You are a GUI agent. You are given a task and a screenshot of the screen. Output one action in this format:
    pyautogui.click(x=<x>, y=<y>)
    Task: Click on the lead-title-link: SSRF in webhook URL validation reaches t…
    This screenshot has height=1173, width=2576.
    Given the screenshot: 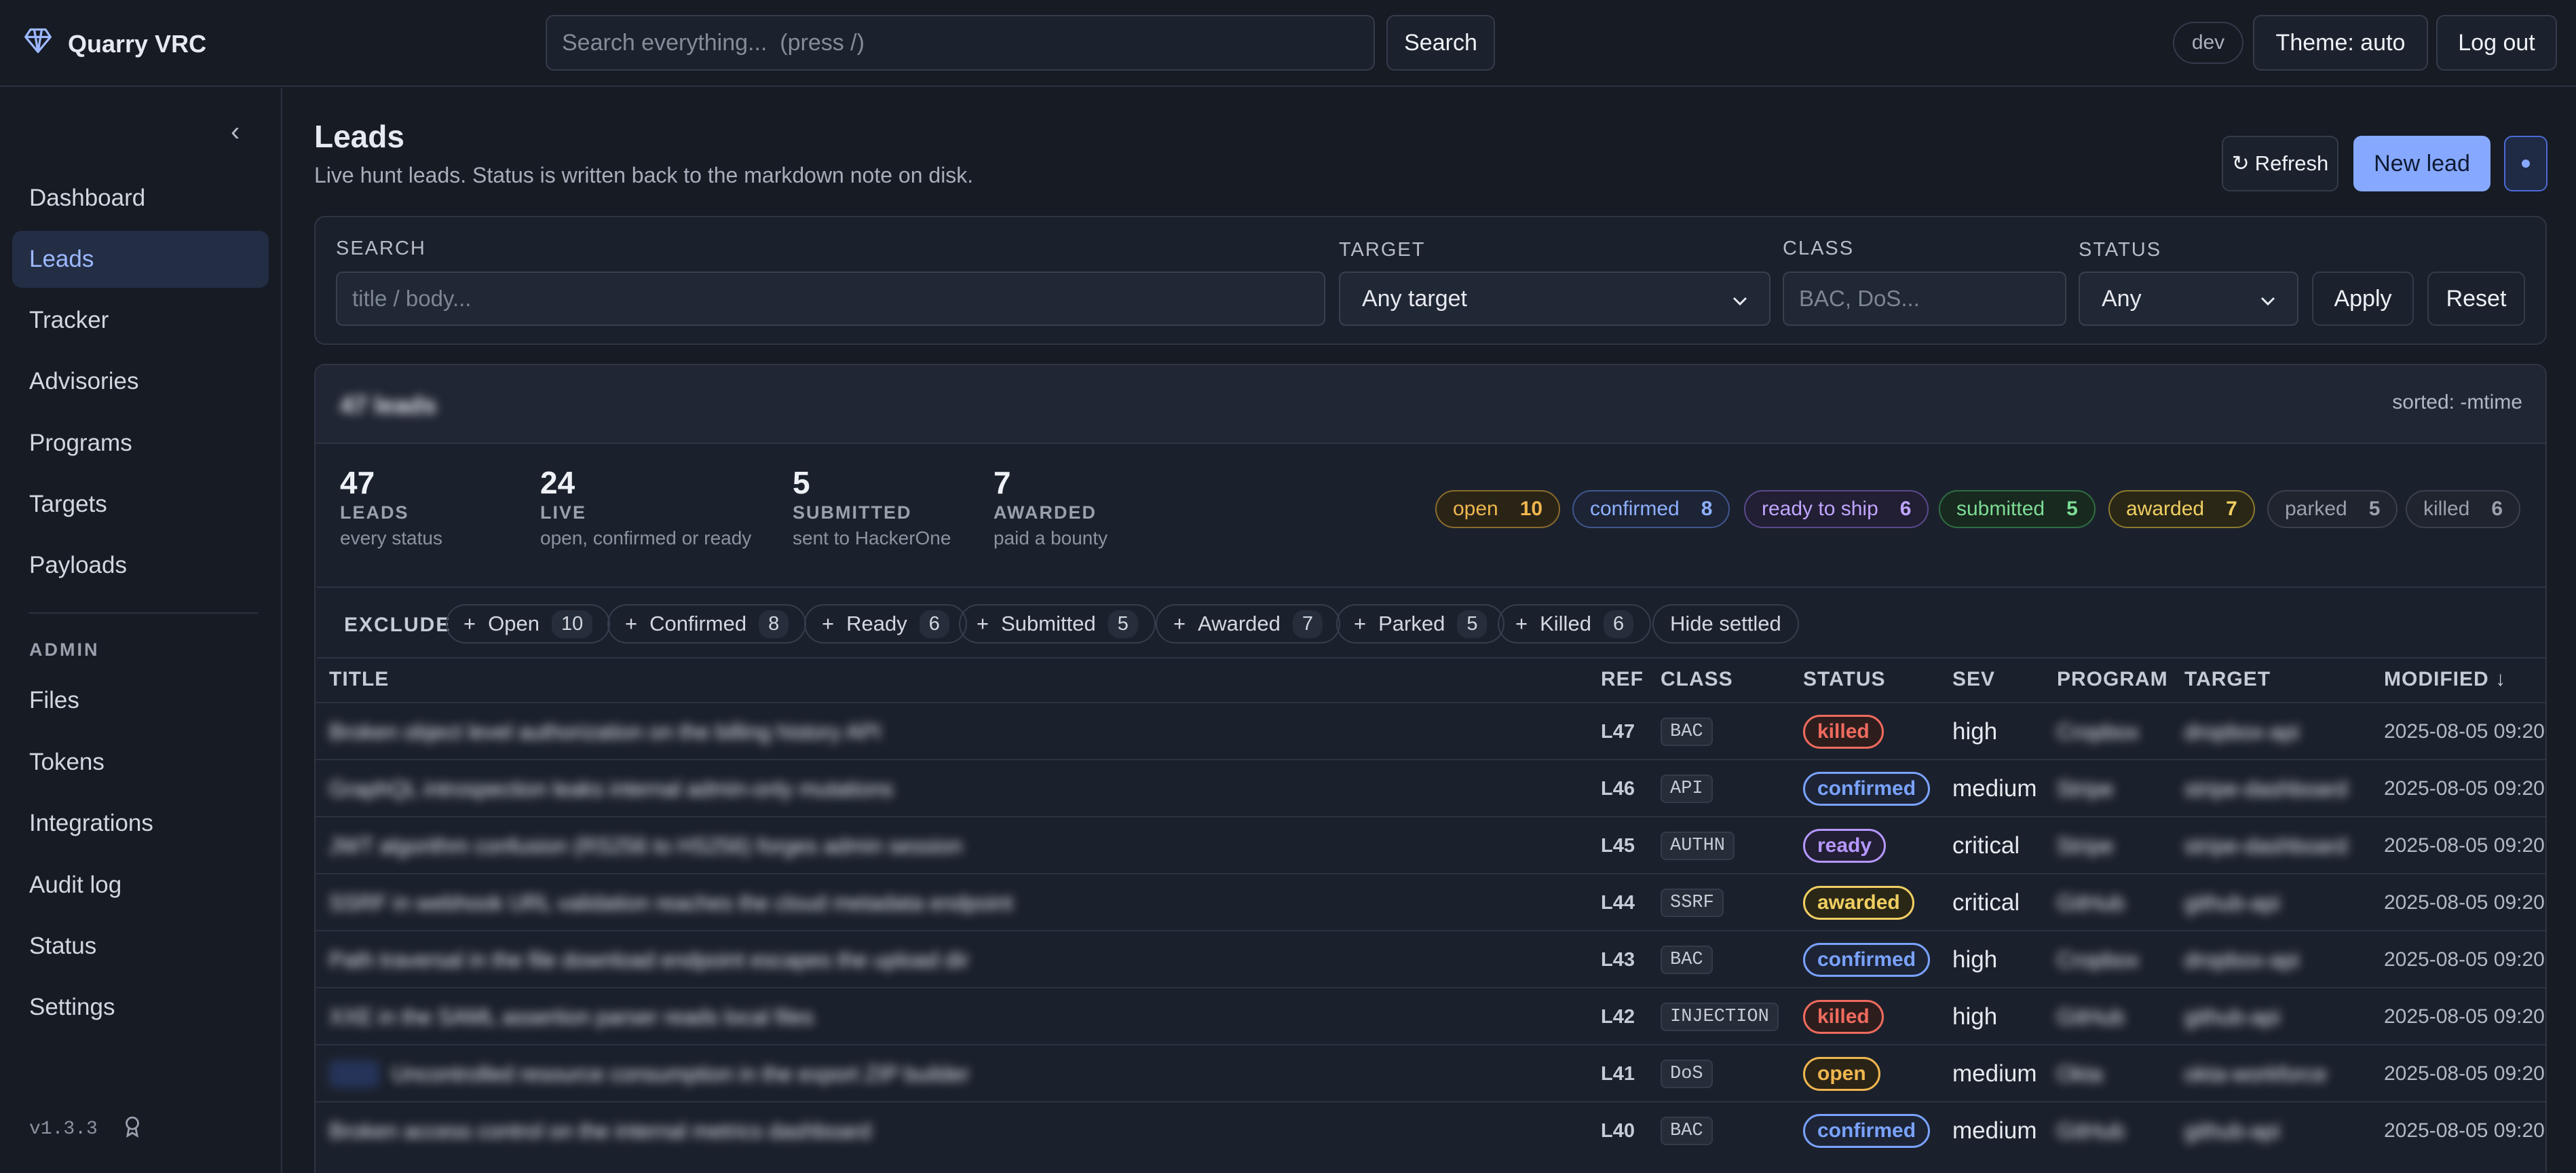 What is the action you would take?
    pyautogui.click(x=671, y=903)
    